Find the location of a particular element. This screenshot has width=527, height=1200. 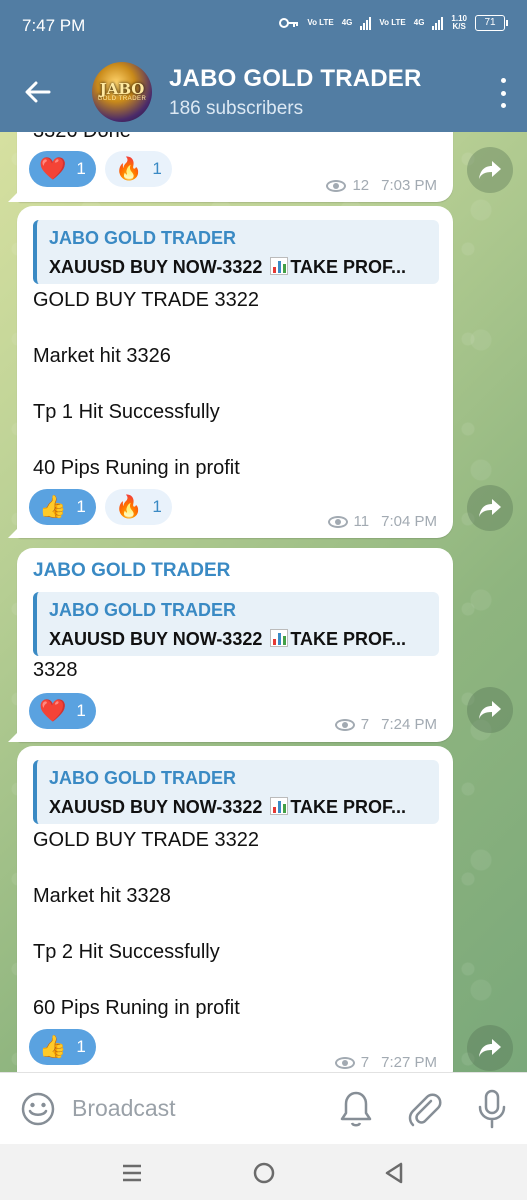

signal-1-icon is located at coordinates (366, 23).